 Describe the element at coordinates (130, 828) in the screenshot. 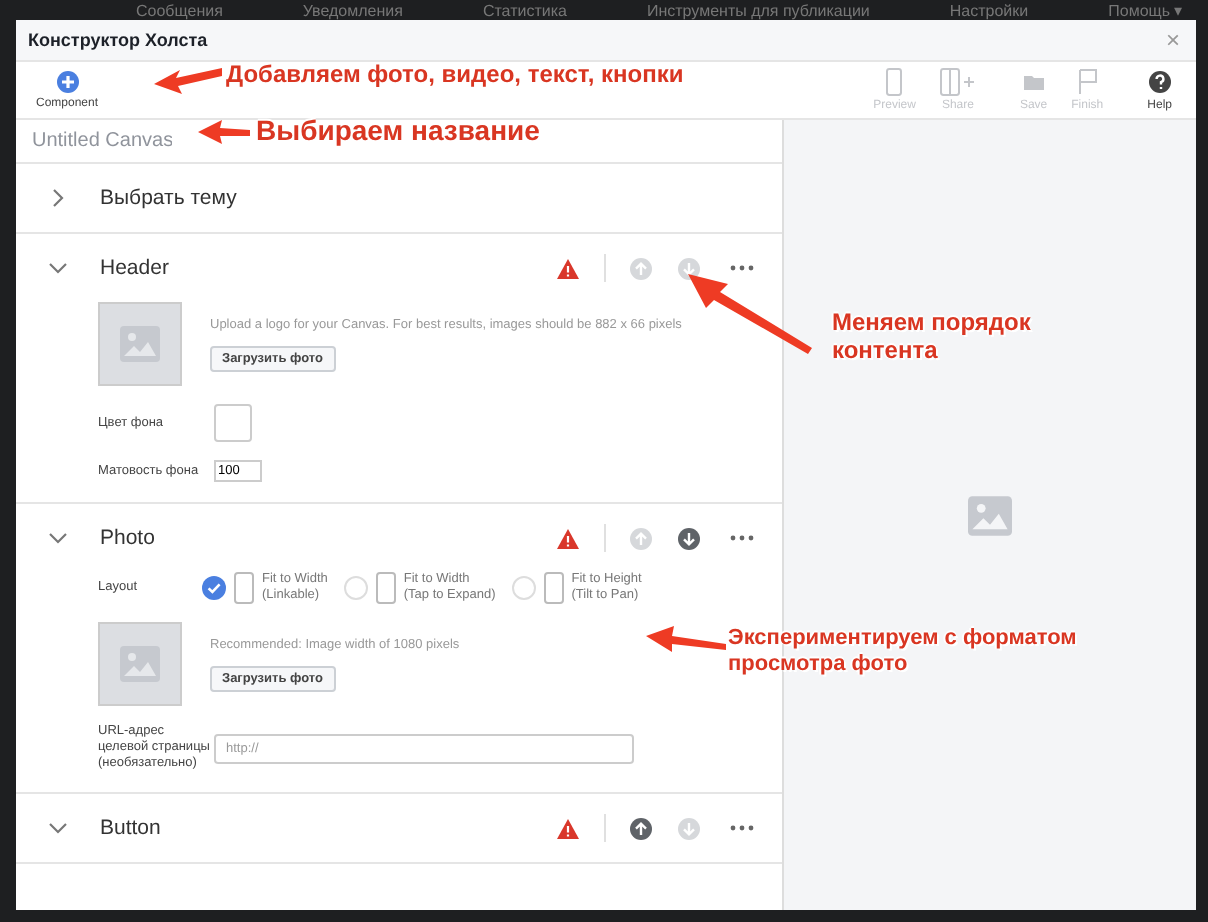

I see `section-title: Button` at that location.